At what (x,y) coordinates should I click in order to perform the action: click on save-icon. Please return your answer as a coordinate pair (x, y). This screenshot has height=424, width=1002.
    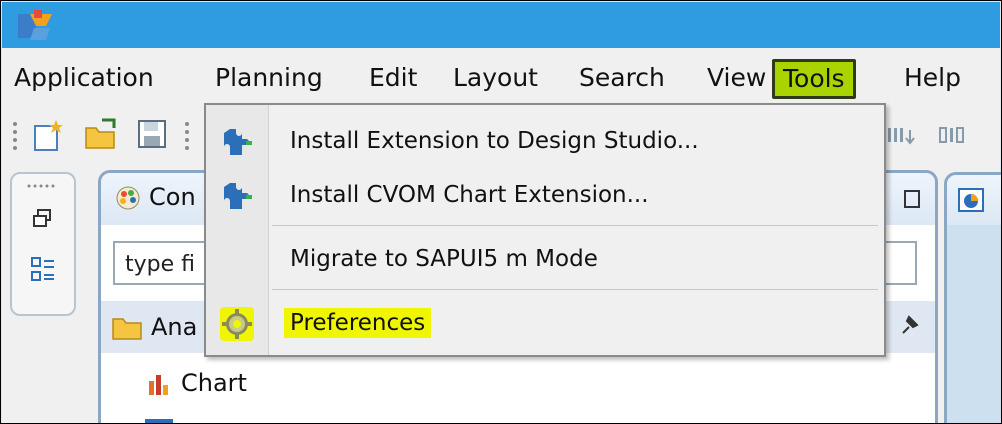
    Looking at the image, I should click on (153, 135).